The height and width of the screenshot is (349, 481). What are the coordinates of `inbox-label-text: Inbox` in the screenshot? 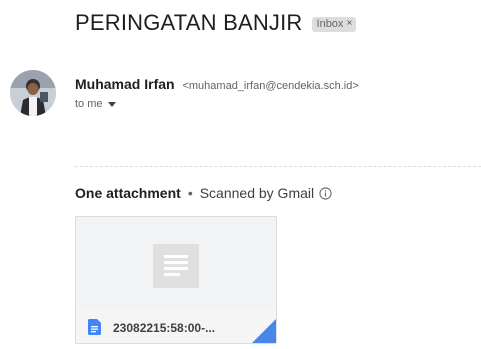 It's located at (330, 23).